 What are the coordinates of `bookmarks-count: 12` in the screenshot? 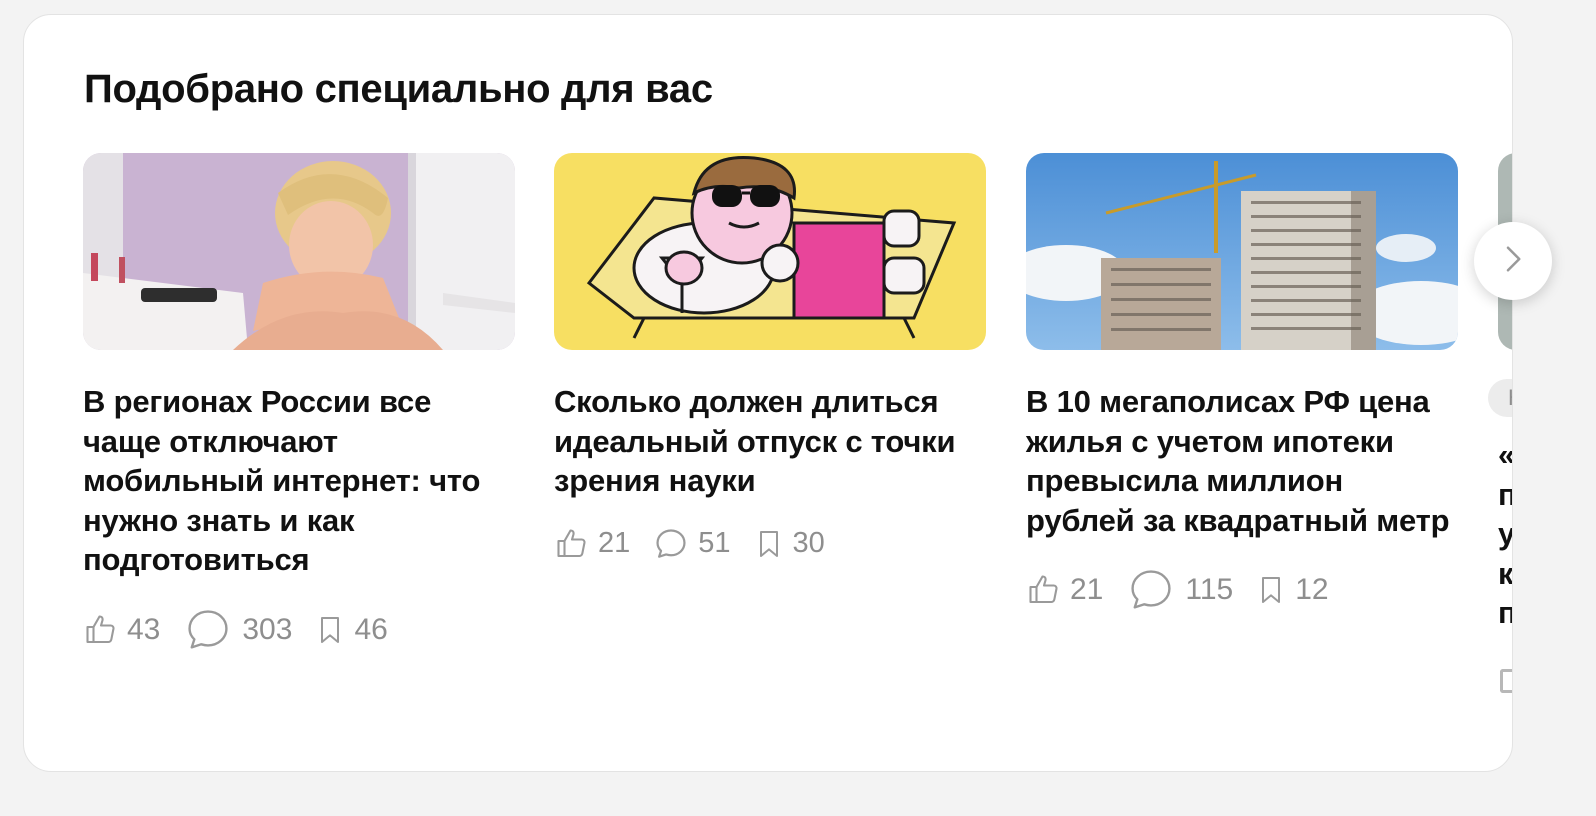 It's located at (1312, 589).